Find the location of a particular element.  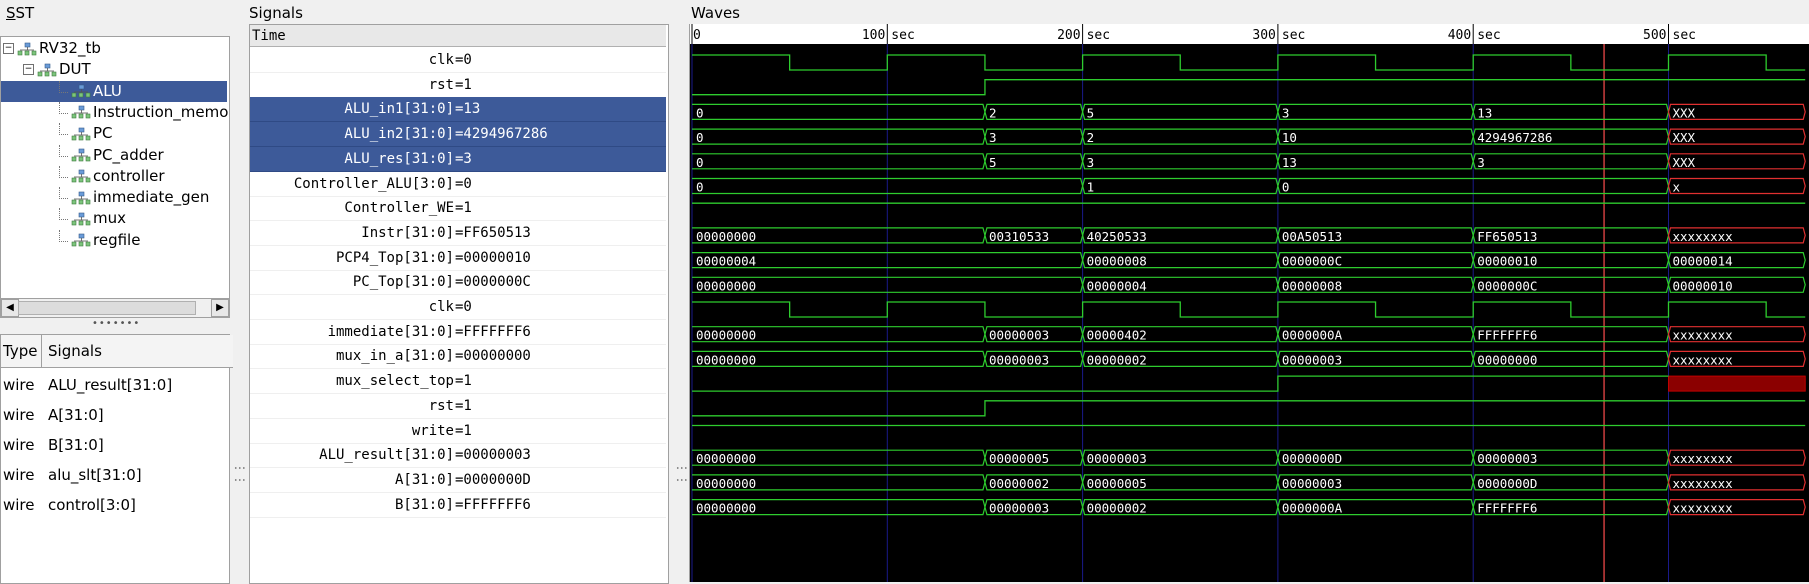

time-ruler is located at coordinates (1249, 34).